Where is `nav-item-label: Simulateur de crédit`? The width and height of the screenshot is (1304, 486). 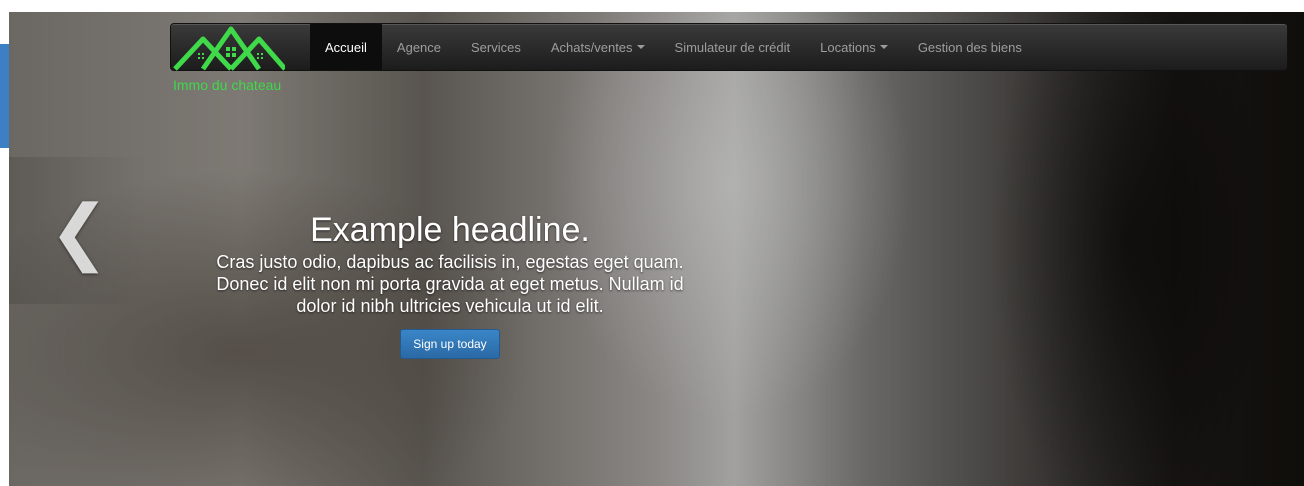 nav-item-label: Simulateur de crédit is located at coordinates (732, 47).